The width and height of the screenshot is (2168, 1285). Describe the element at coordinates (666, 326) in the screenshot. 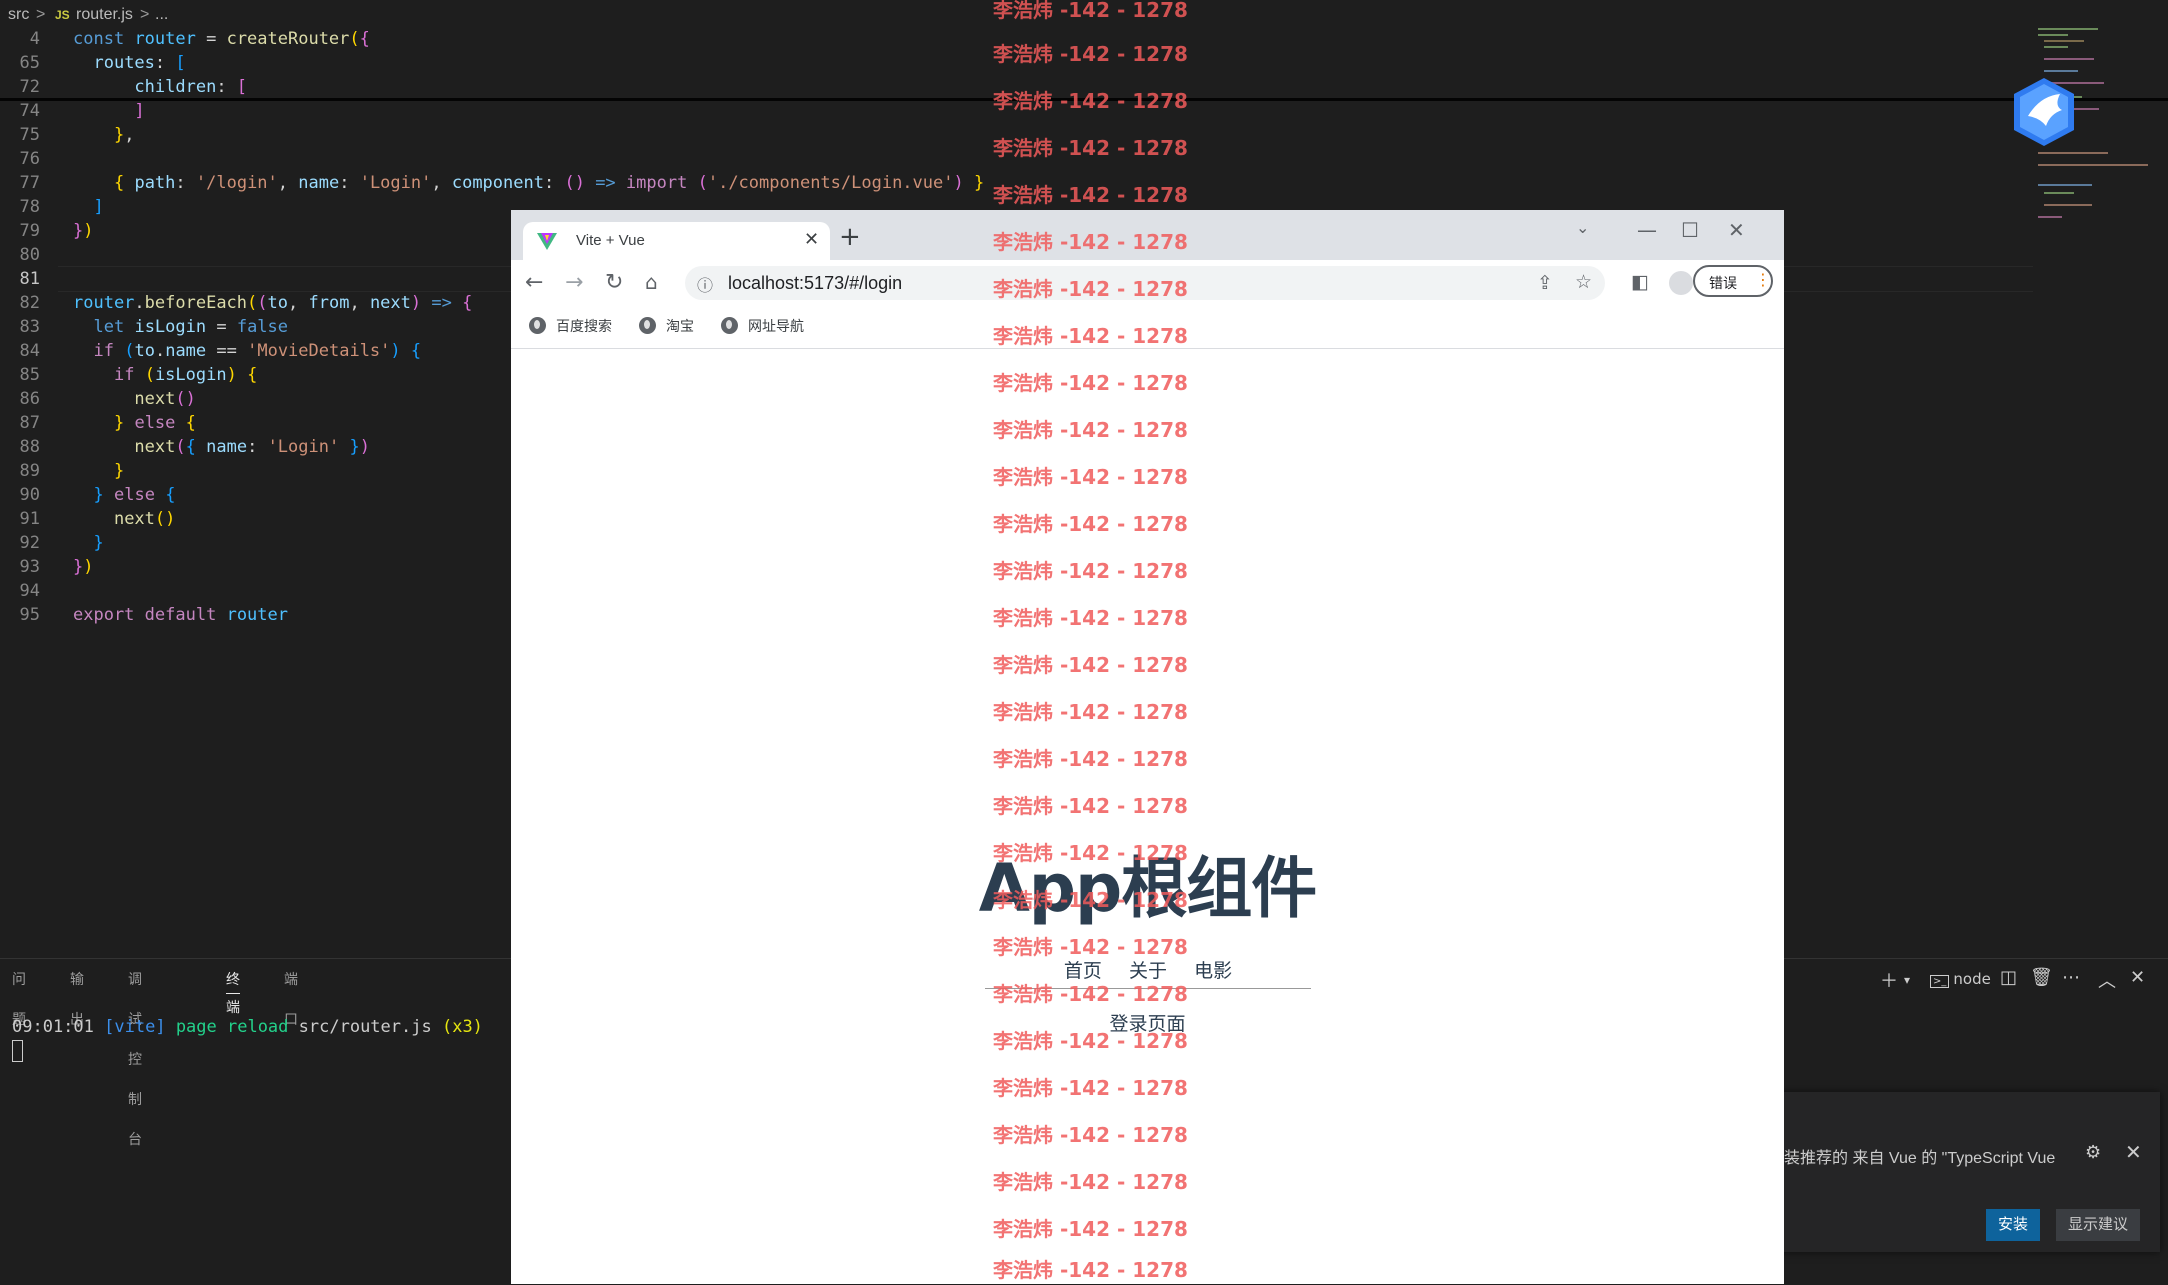

I see `bookmark-taobao: 淘宝` at that location.